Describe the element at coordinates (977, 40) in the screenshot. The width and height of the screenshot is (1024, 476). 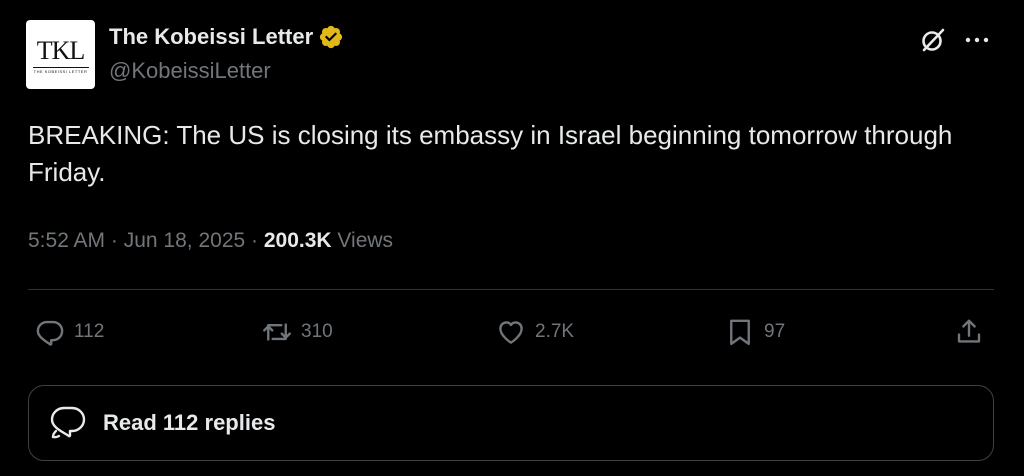
I see `more-icon` at that location.